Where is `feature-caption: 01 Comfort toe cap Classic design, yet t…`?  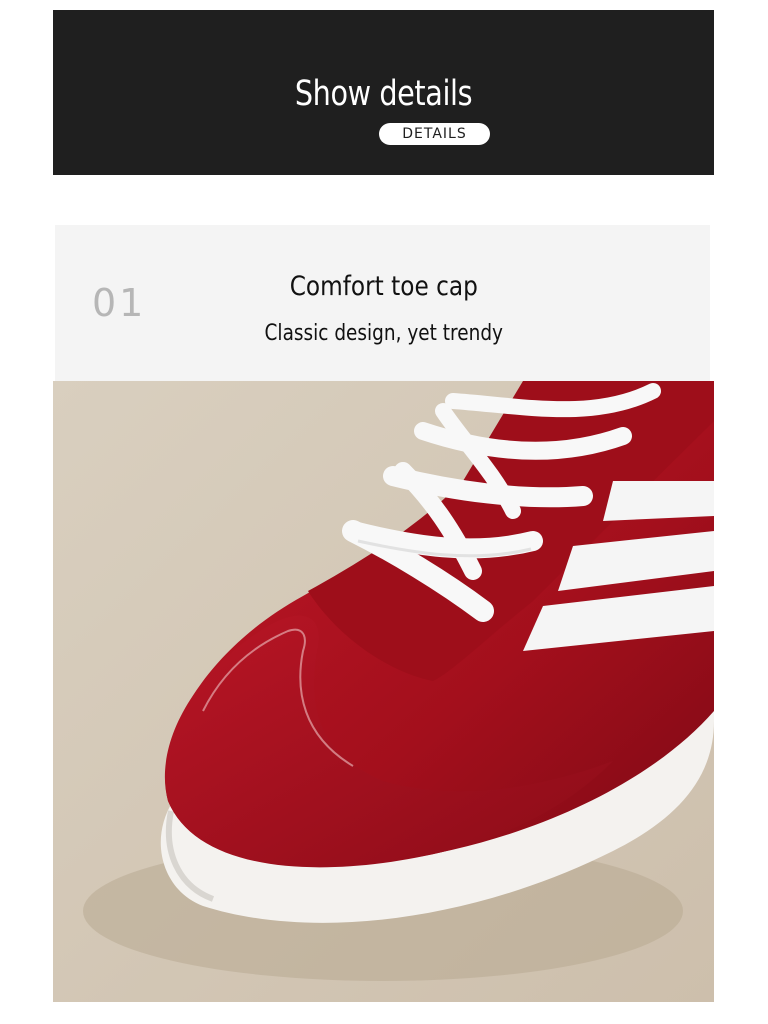
feature-caption: 01 Comfort toe cap Classic design, yet t… is located at coordinates (382, 303).